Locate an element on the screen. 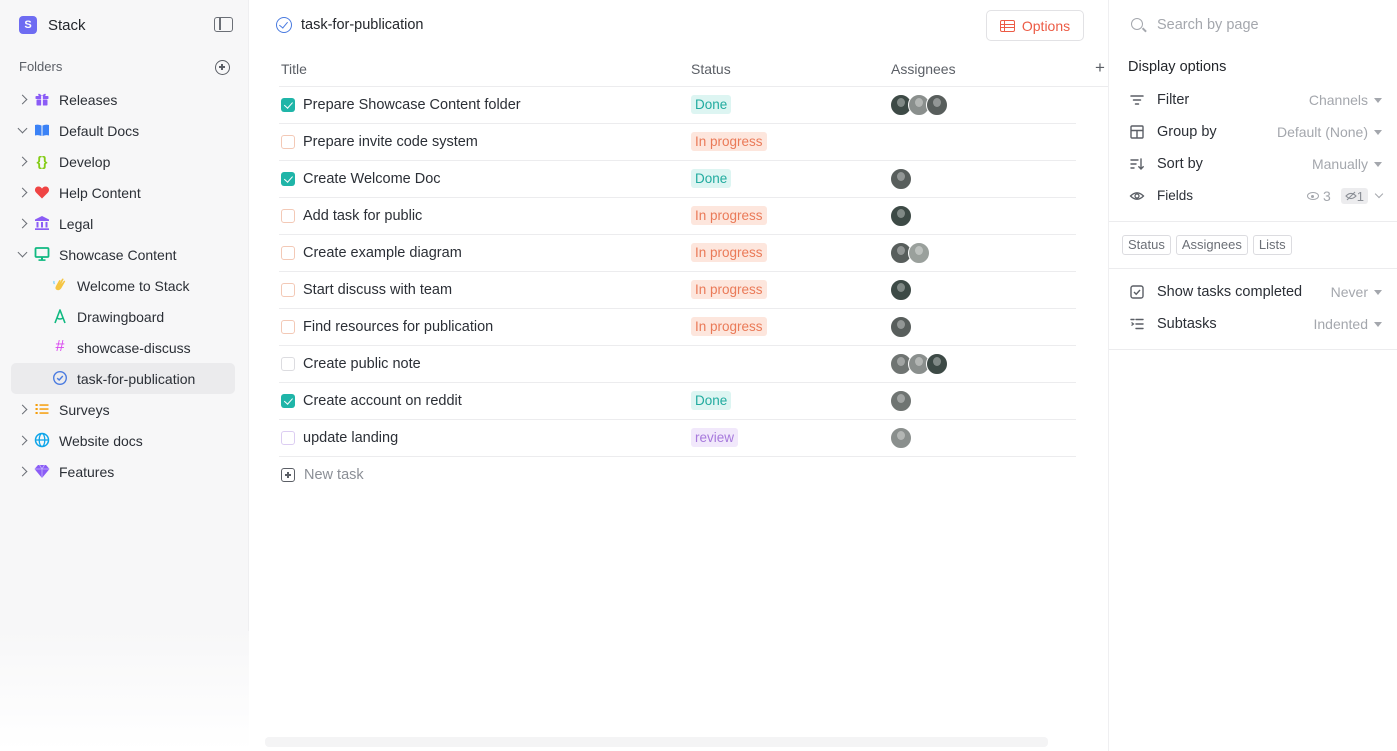 The height and width of the screenshot is (751, 1397). subtasks-option: Subtasks Indented is located at coordinates (1253, 324).